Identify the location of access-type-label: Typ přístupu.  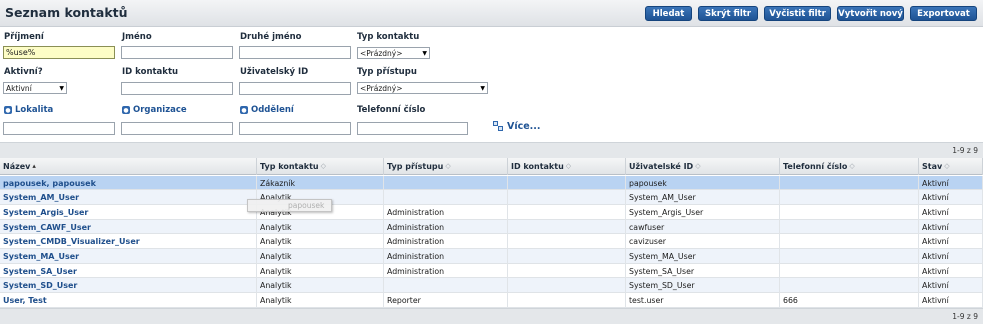
(387, 72).